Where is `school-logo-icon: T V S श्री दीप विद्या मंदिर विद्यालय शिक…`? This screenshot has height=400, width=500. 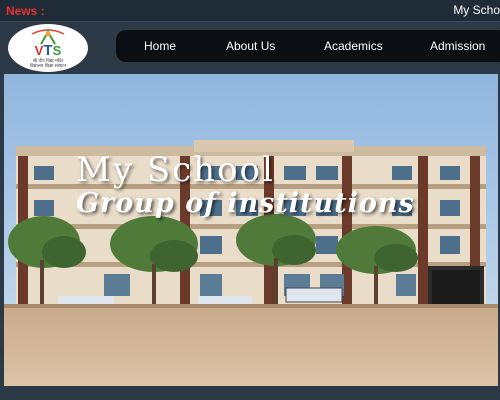 school-logo-icon: T V S श्री दीप विद्या मंदिर विद्यालय शिक… is located at coordinates (48, 48).